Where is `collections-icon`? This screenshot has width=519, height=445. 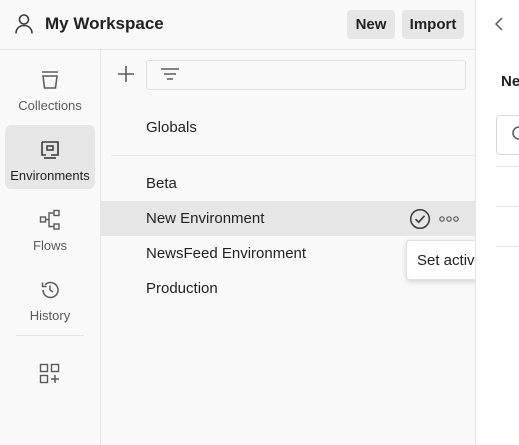 collections-icon is located at coordinates (50, 80).